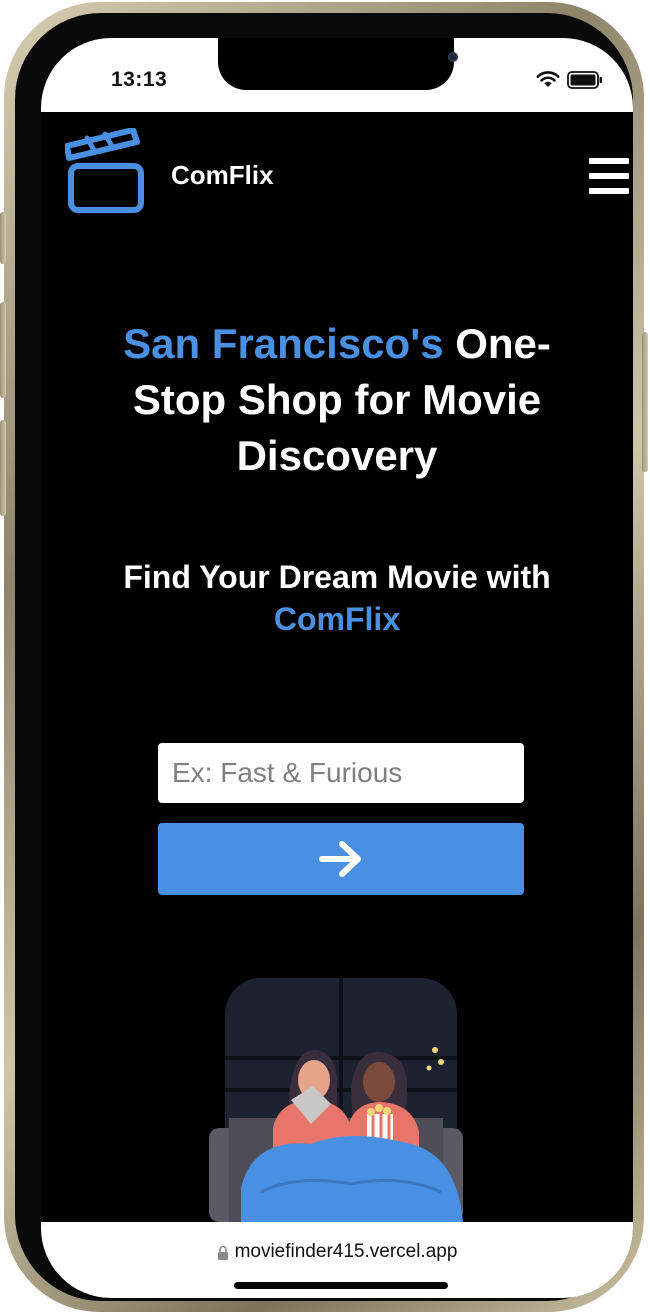 This screenshot has width=650, height=1316. I want to click on search-input, so click(341, 773).